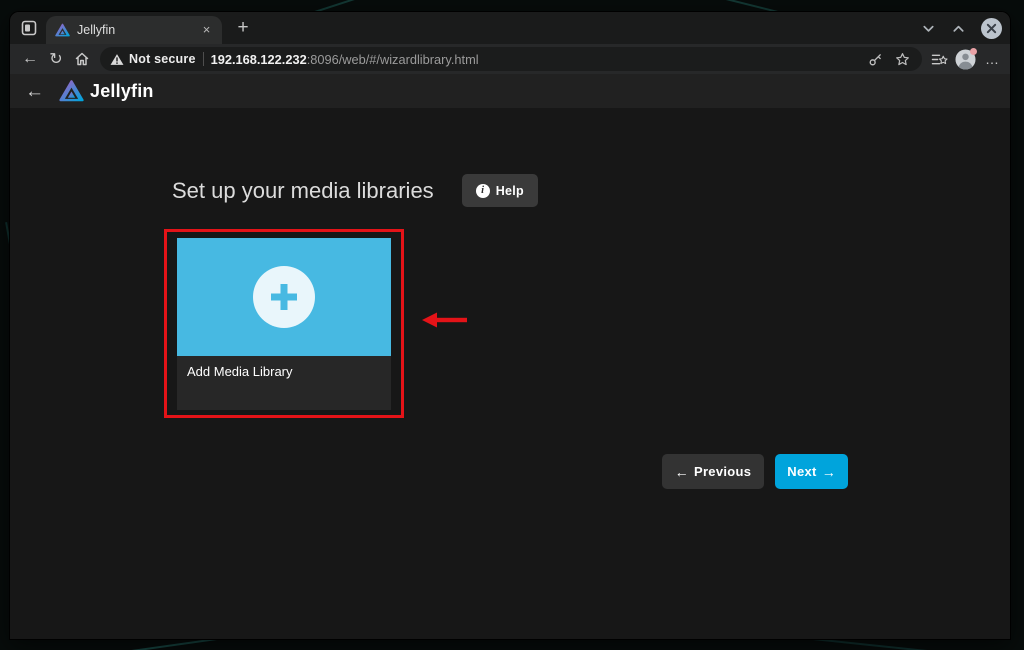 Image resolution: width=1024 pixels, height=650 pixels. I want to click on next-button-label: Next, so click(802, 471).